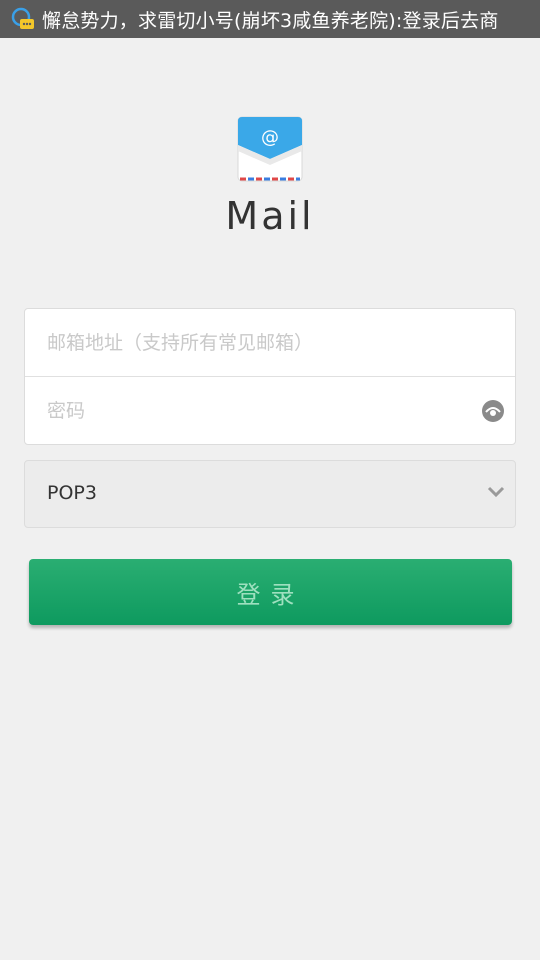  Describe the element at coordinates (262, 343) in the screenshot. I see `email-input` at that location.